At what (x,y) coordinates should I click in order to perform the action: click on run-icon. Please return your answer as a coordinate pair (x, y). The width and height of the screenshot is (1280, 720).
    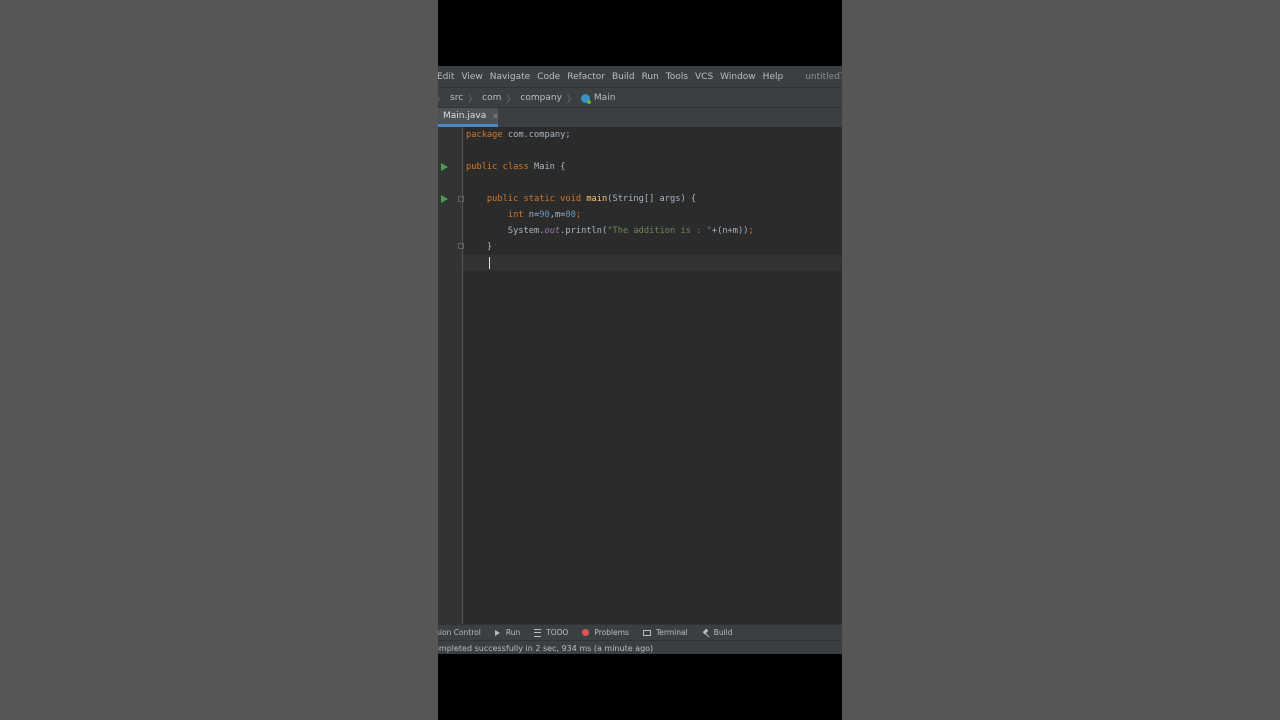
    Looking at the image, I should click on (497, 632).